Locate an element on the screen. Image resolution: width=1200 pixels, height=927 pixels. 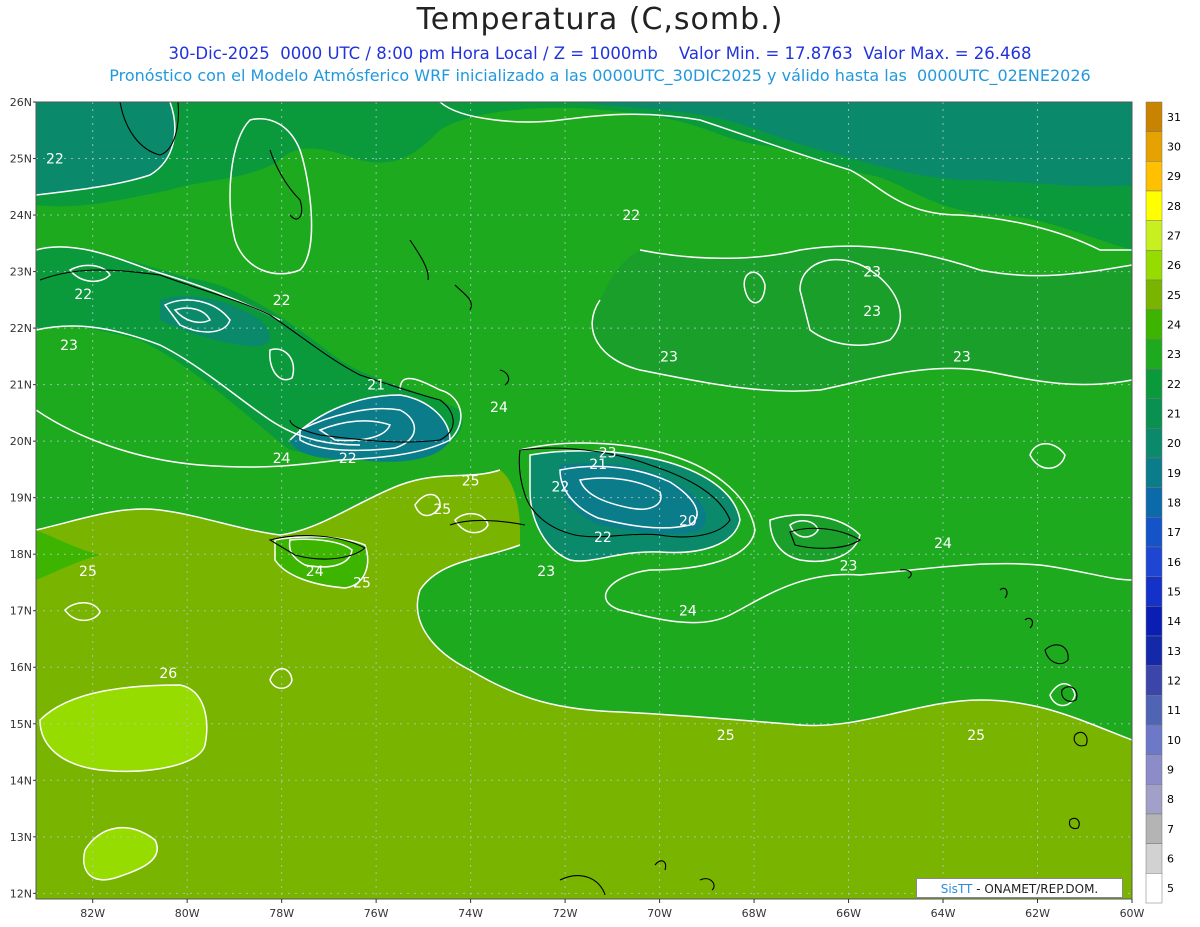
lat-label: 24N is located at coordinates (21, 215).